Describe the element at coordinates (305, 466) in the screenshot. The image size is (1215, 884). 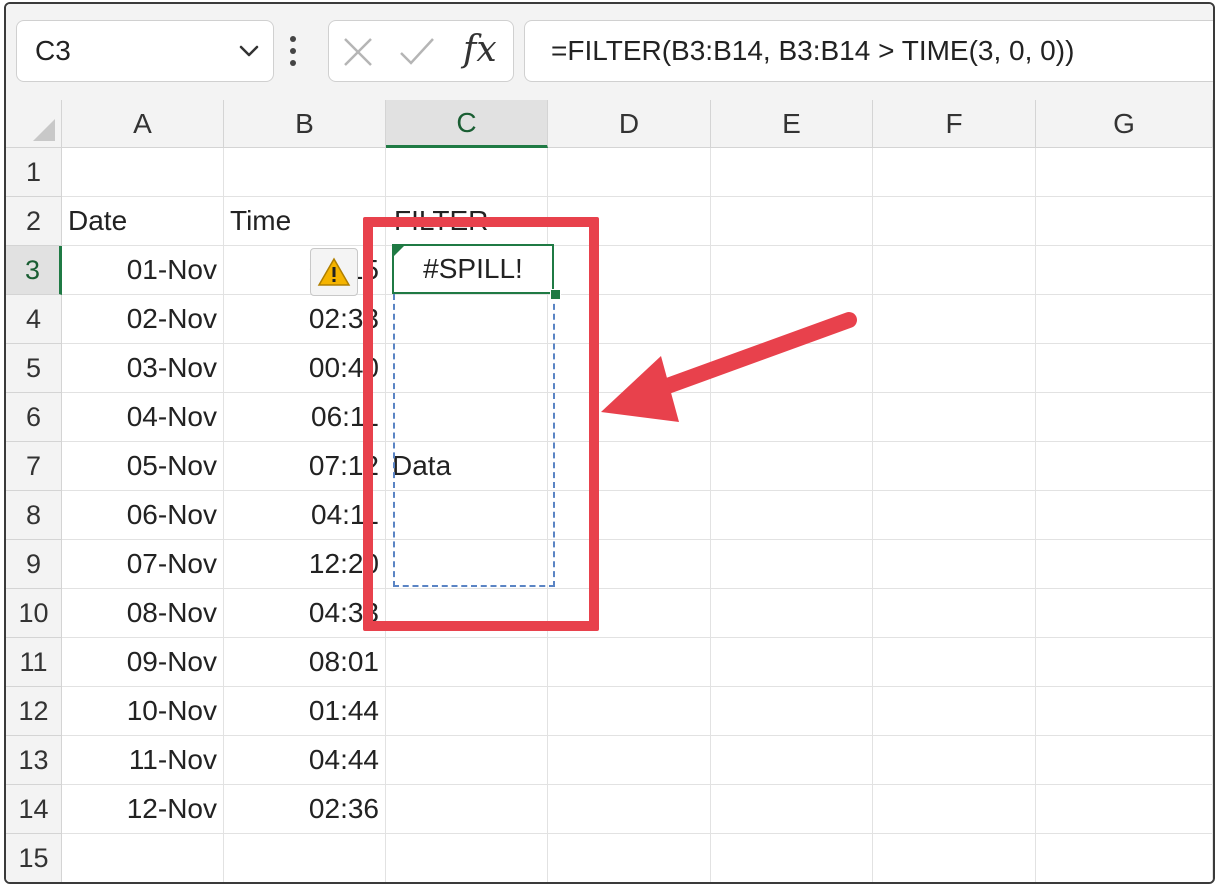
I see `cell-b7: 07:12` at that location.